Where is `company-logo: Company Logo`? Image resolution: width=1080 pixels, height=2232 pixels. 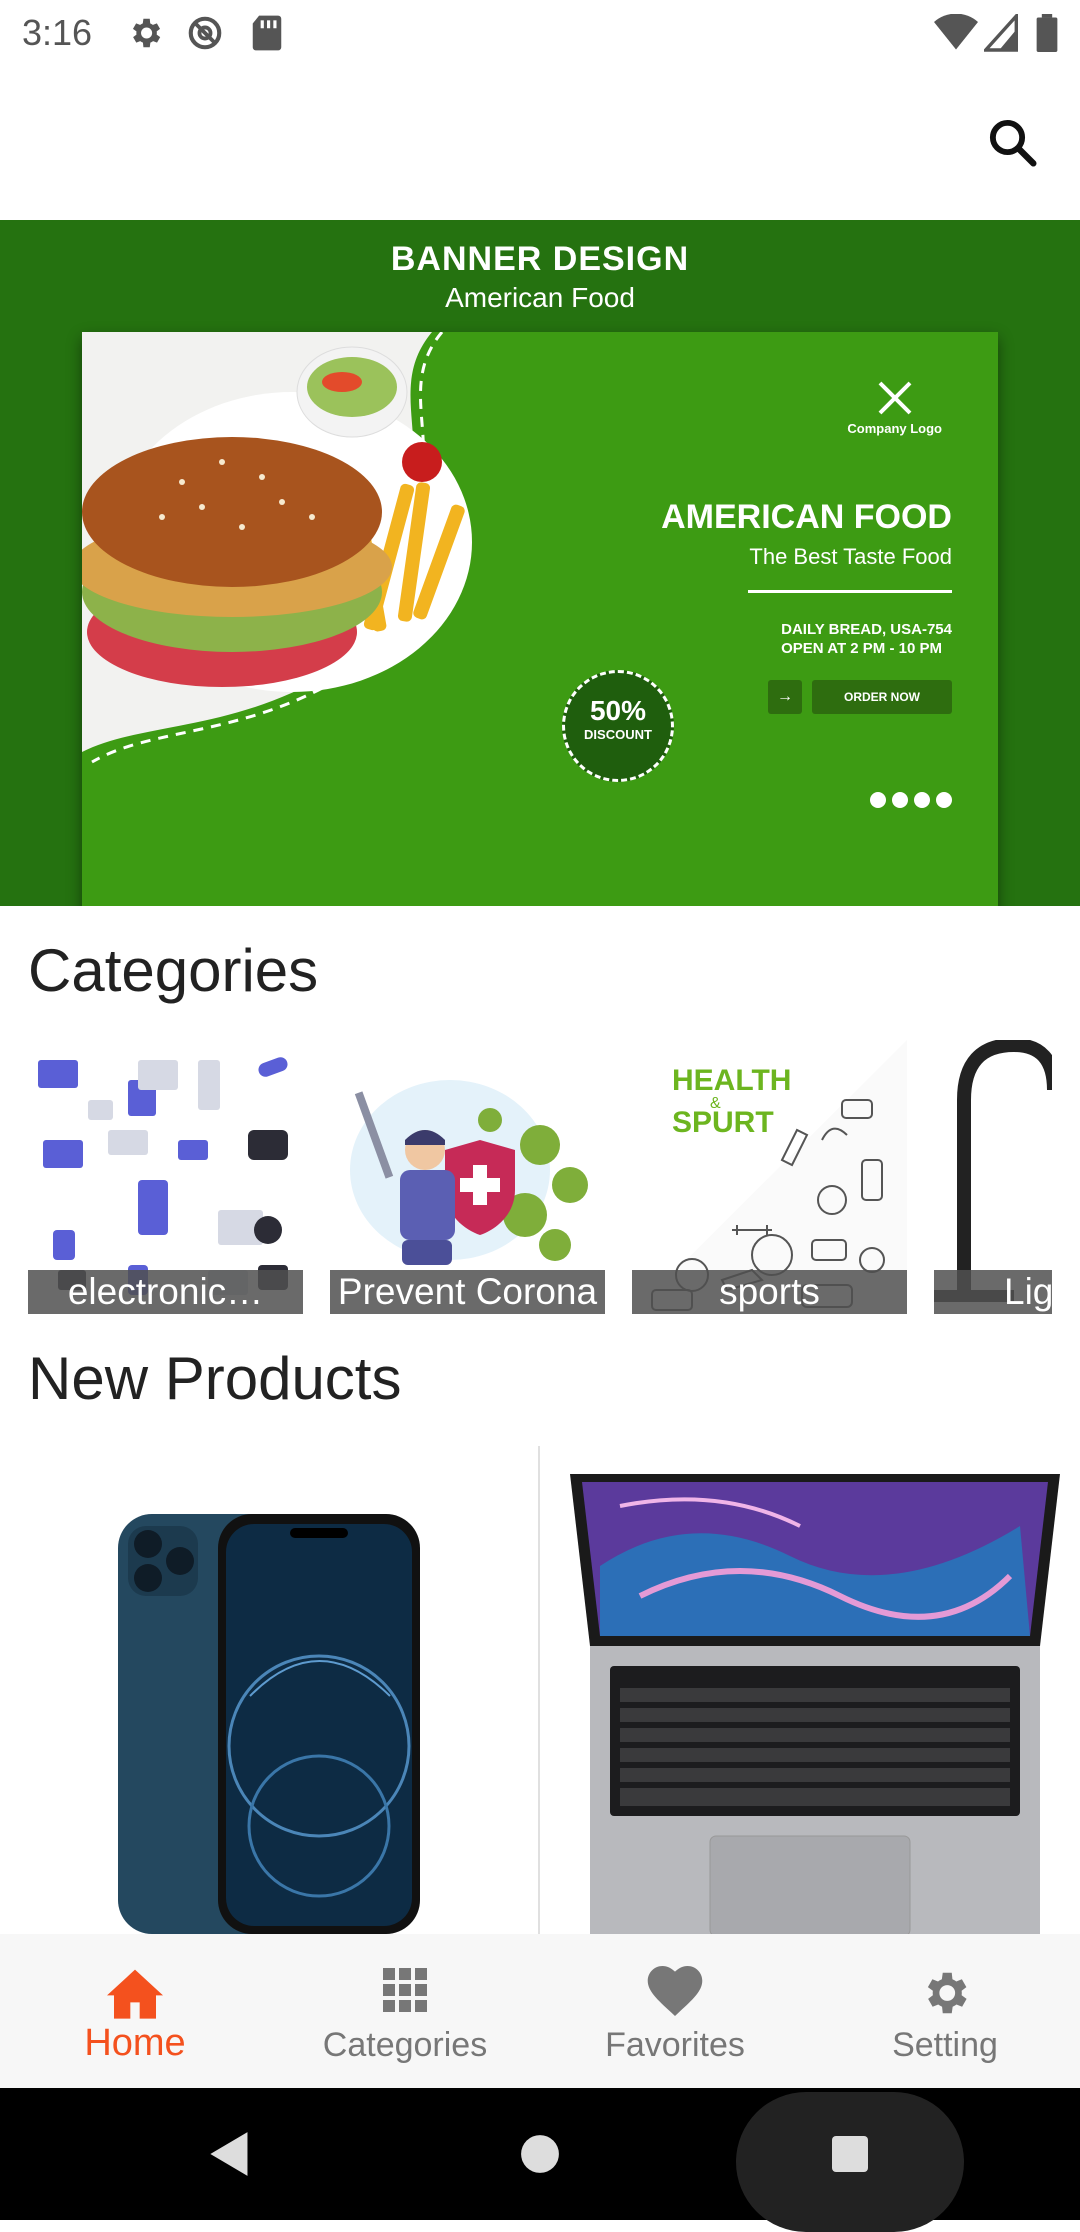 company-logo: Company Logo is located at coordinates (894, 407).